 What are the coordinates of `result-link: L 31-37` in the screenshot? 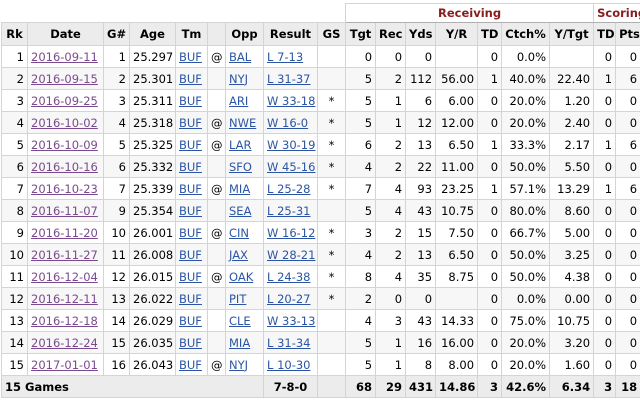 It's located at (288, 79).